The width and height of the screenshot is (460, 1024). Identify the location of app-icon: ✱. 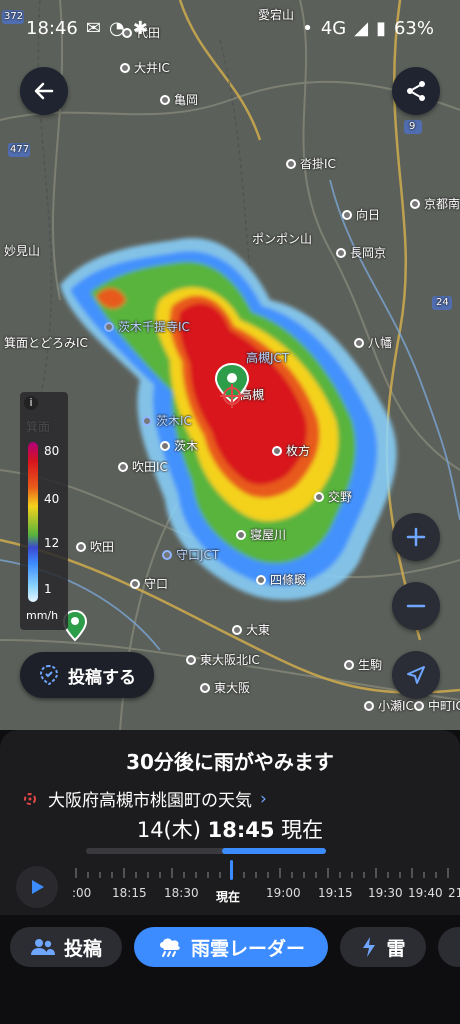
(140, 28).